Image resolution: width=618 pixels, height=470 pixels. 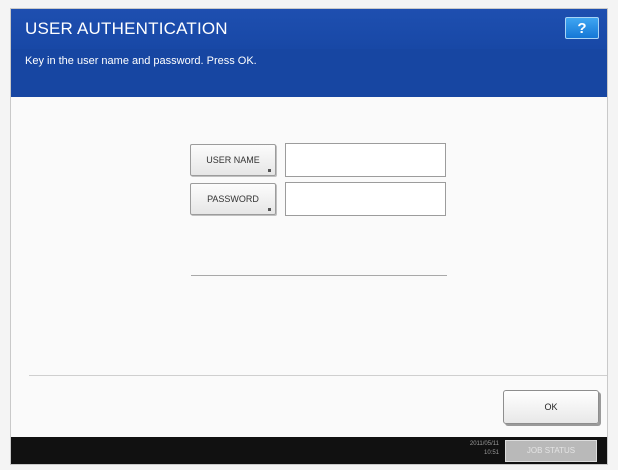 I want to click on form-divider, so click(x=319, y=275).